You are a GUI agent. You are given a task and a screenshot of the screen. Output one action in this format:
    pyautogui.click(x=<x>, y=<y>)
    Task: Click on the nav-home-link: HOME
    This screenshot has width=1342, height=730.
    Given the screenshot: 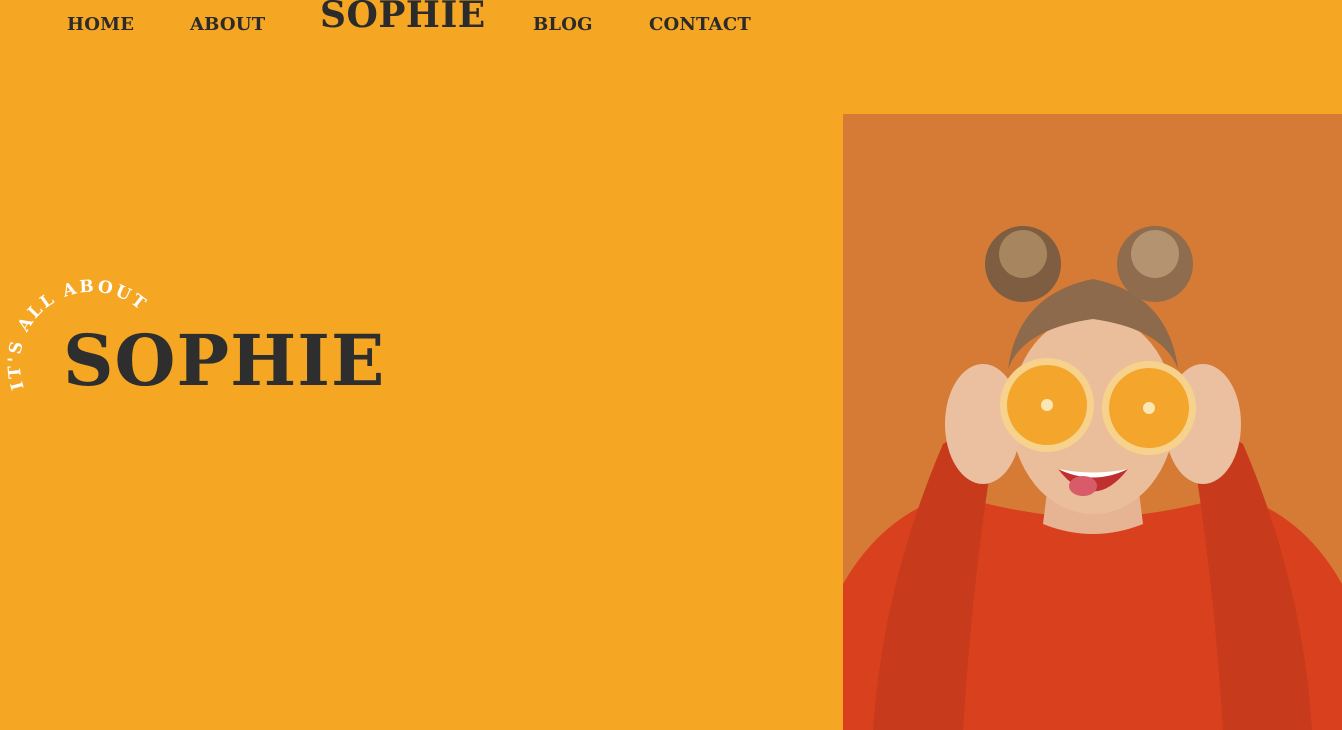 What is the action you would take?
    pyautogui.click(x=100, y=24)
    